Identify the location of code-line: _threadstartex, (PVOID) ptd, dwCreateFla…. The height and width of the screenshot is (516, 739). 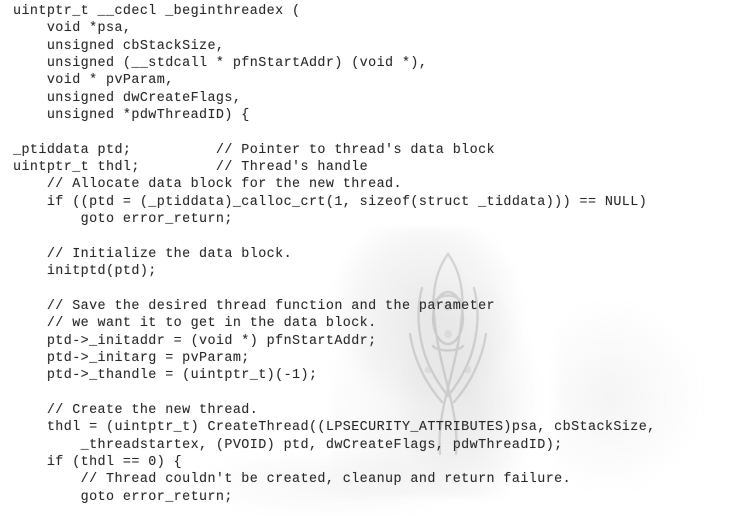
(288, 445).